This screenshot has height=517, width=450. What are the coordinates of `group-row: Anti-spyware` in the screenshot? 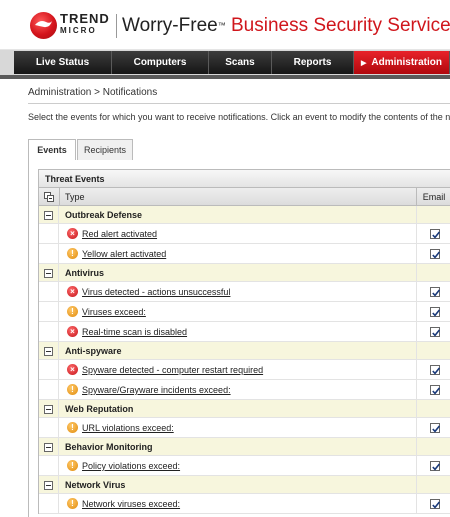 It's located at (244, 351).